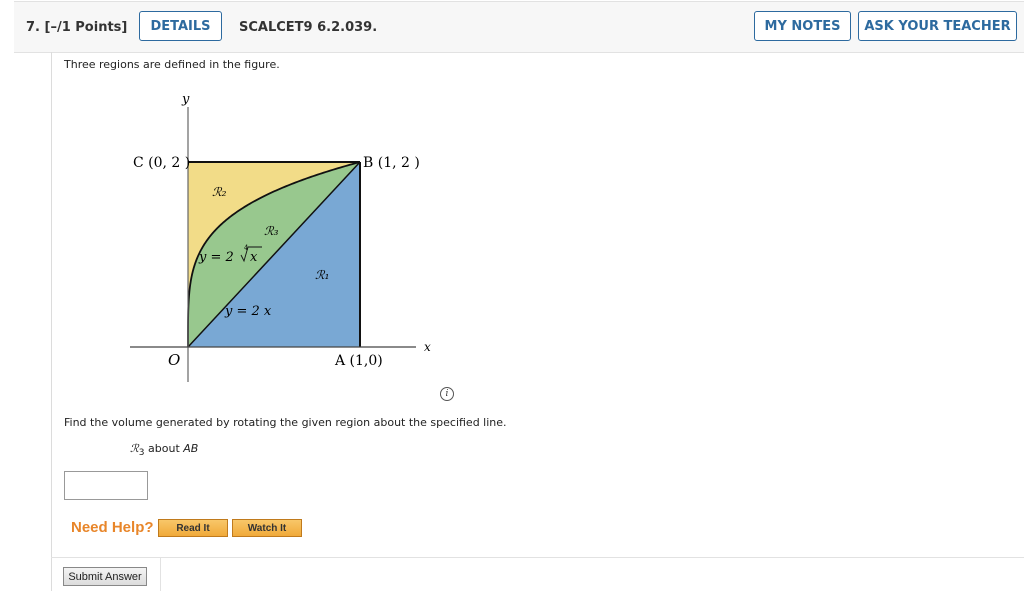  Describe the element at coordinates (308, 27) in the screenshot. I see `problem-code: SCALCET9 6.2.039.` at that location.